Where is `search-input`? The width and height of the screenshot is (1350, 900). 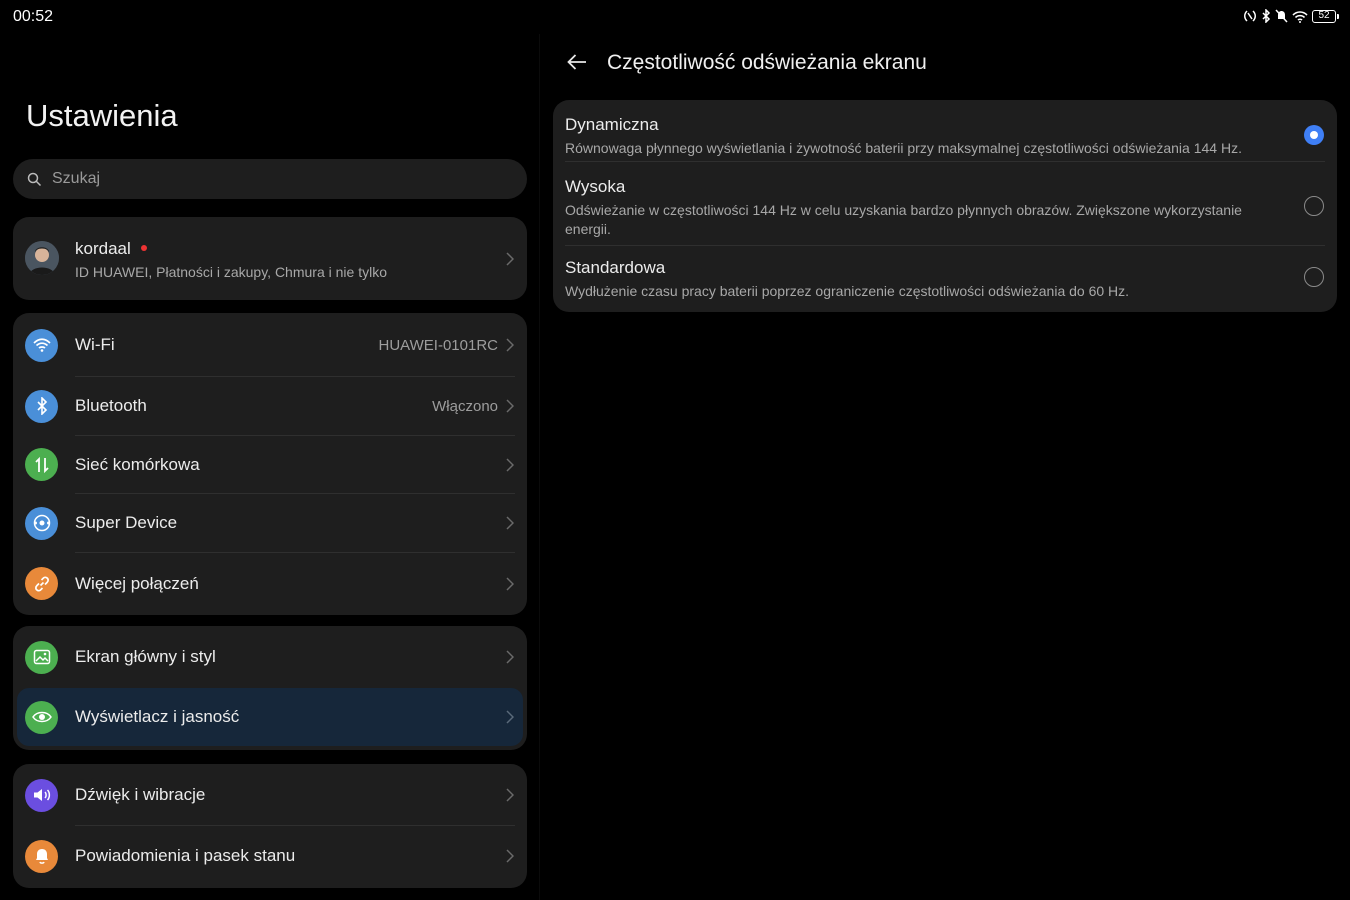
search-input is located at coordinates (272, 179).